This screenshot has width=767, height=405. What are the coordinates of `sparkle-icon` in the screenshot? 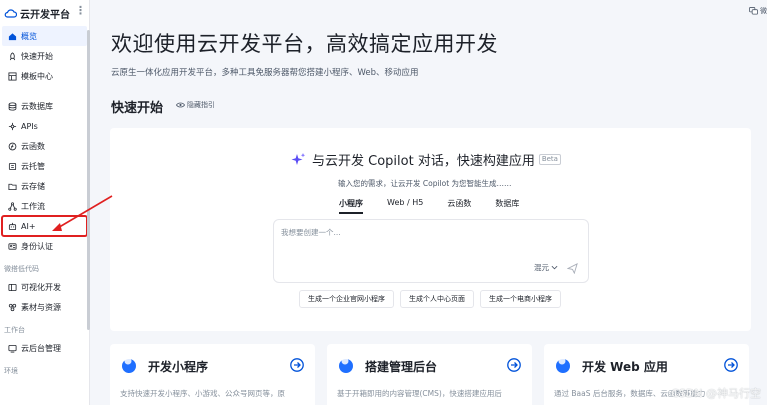 It's located at (298, 158).